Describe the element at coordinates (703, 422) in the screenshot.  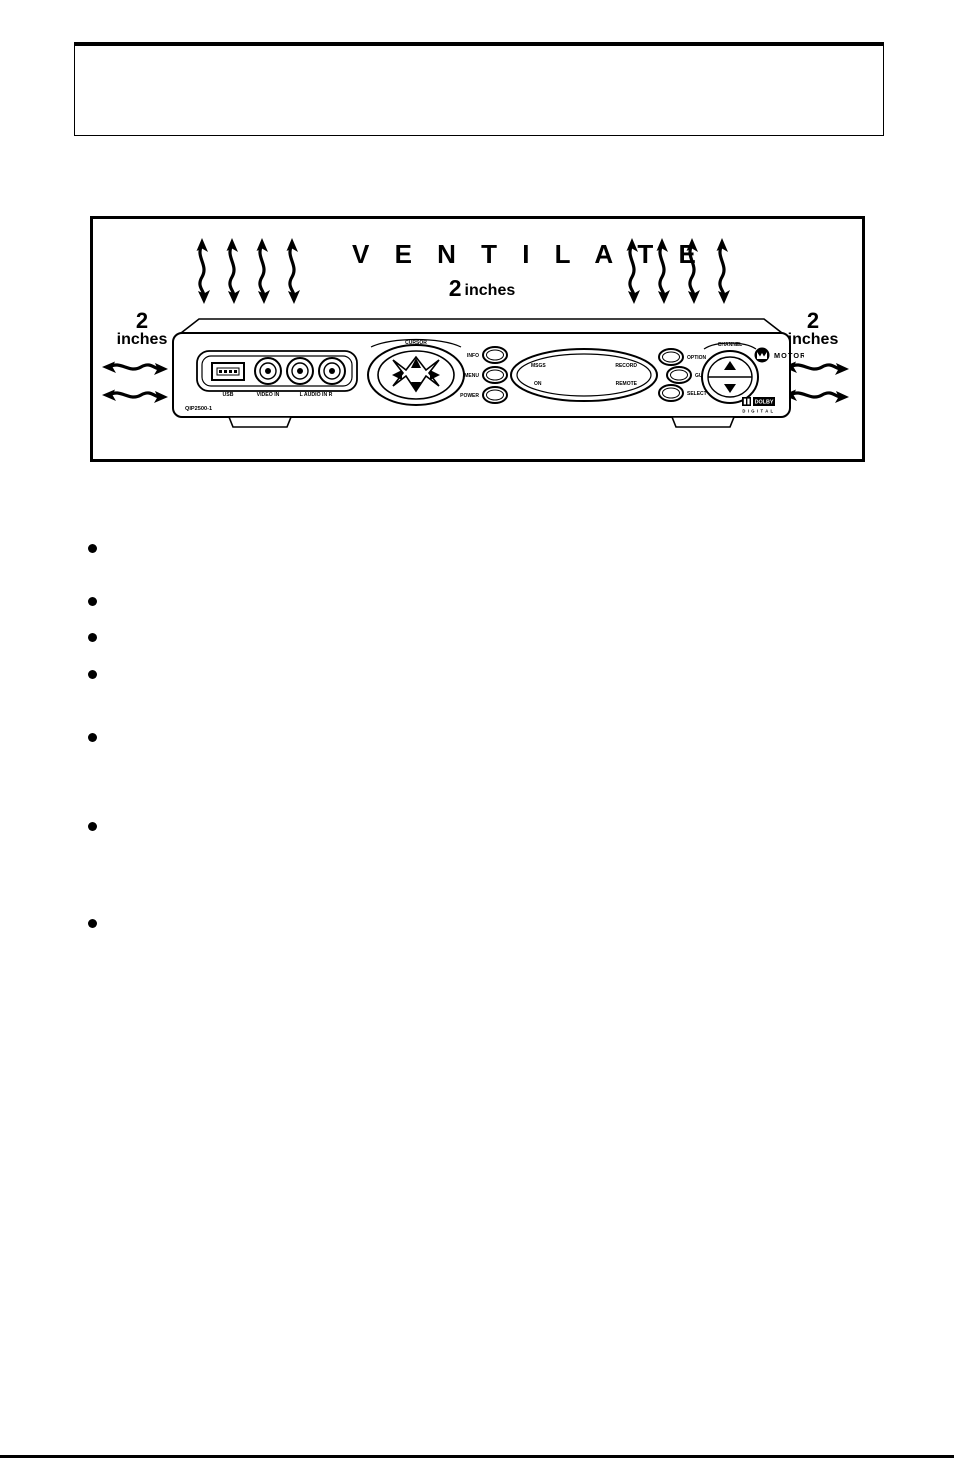
I see `foot-right-icon` at that location.